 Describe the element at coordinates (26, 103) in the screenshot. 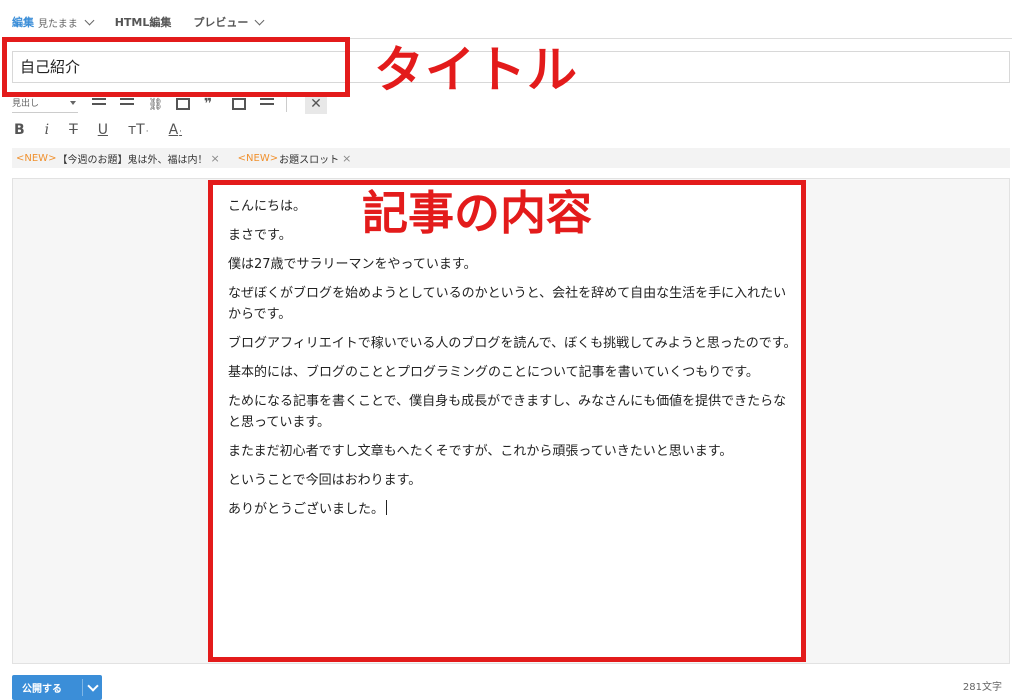

I see `heading-select-value: 見出し` at that location.